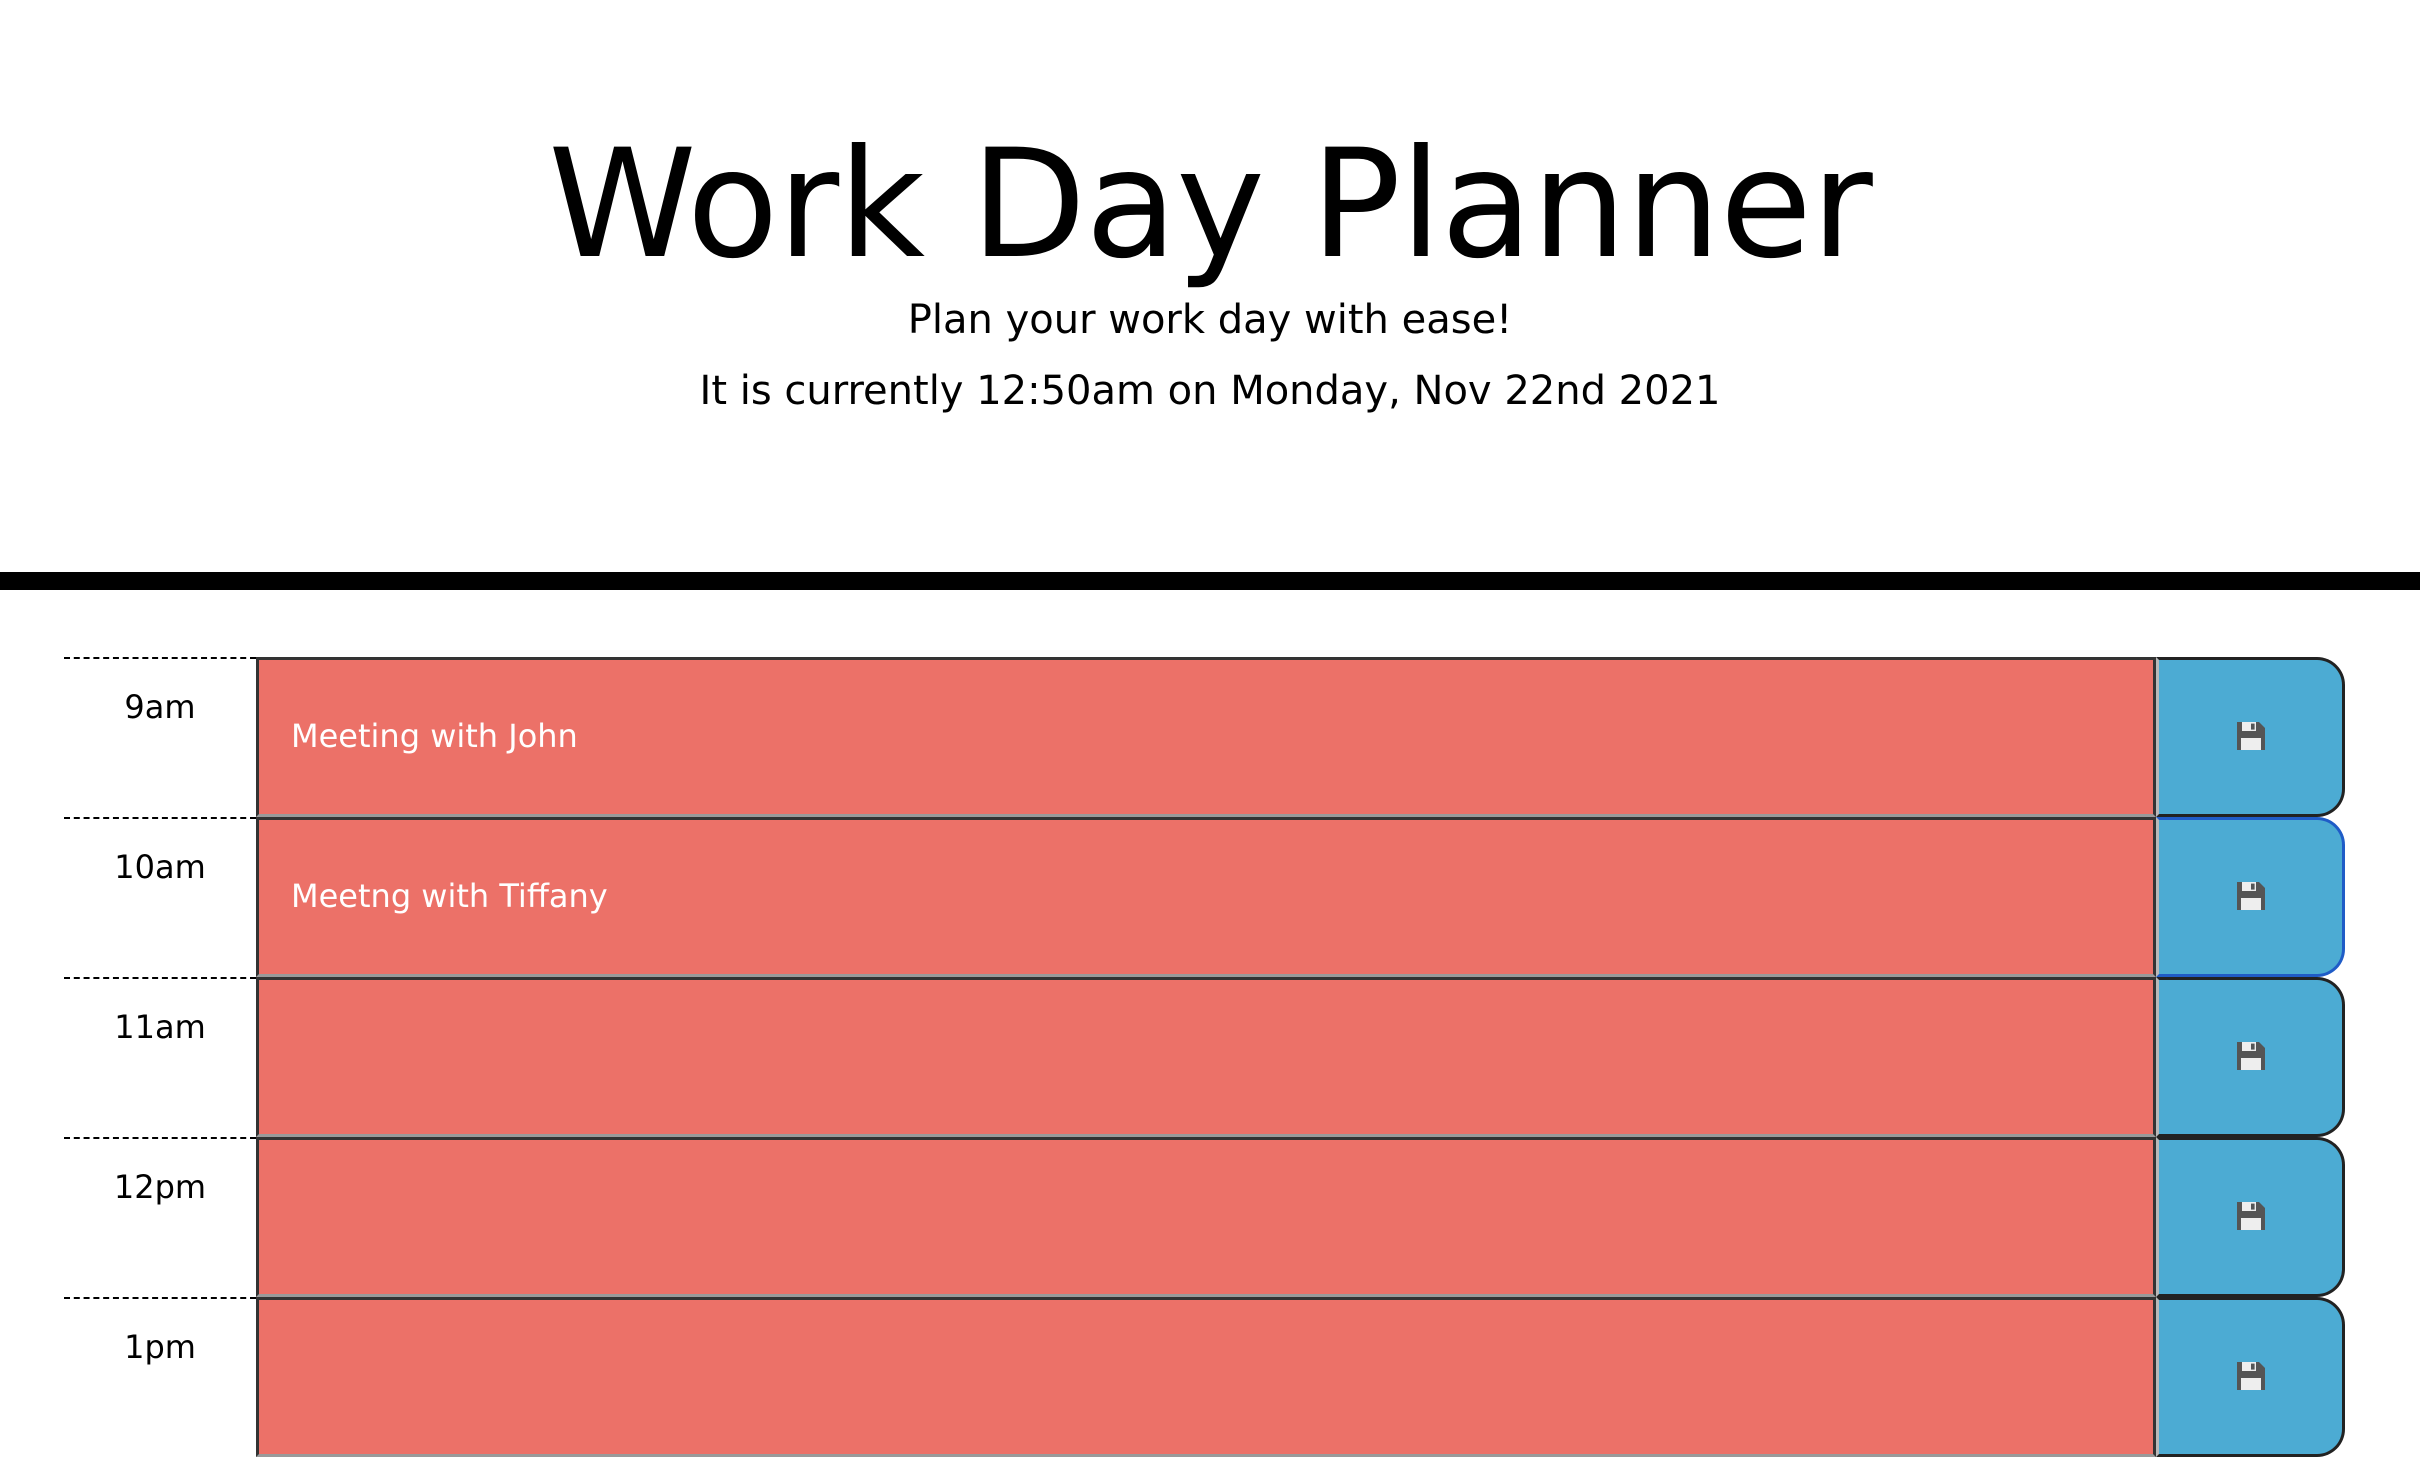 This screenshot has width=2420, height=1457. I want to click on time-block-9am: 9am Meeting with John, so click(1205, 737).